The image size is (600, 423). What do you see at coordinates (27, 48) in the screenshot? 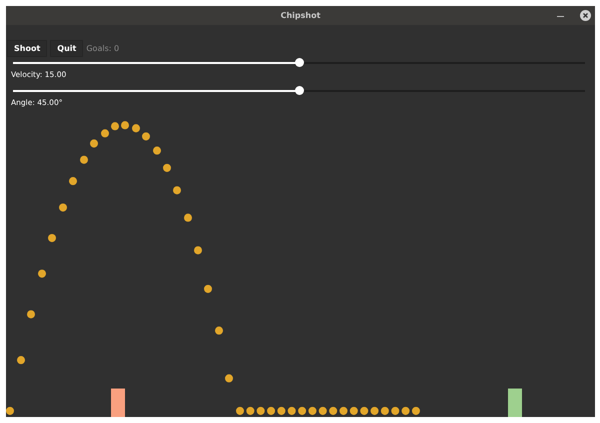
I see `toolbar-button: Shoot` at bounding box center [27, 48].